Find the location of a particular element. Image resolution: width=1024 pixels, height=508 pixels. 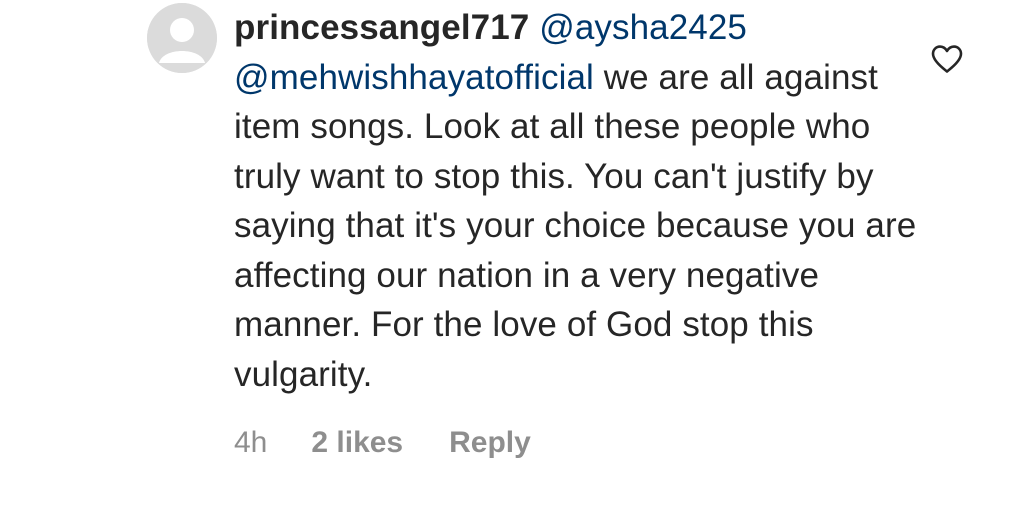

mention-link-mehwish: @mehwishhayatofficial is located at coordinates (414, 77).